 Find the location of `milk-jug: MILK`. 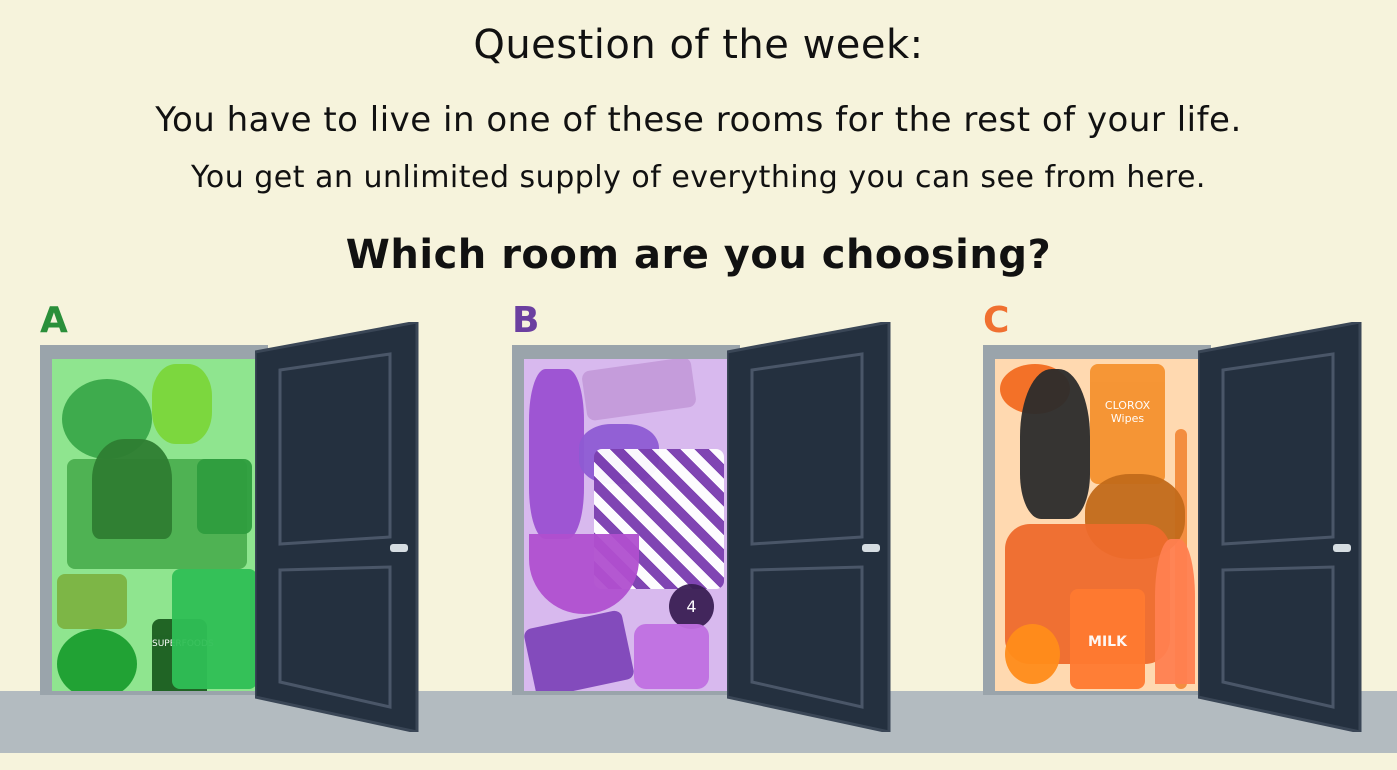

milk-jug: MILK is located at coordinates (1107, 639).